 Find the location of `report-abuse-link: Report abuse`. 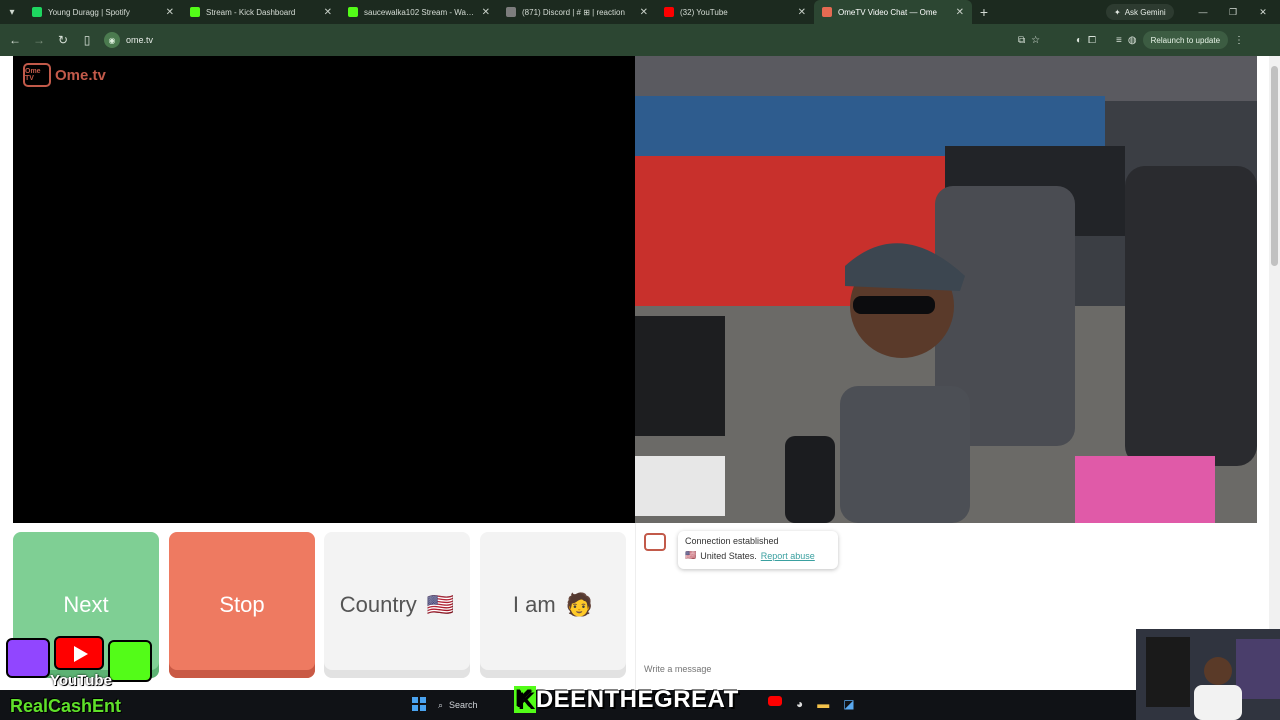

report-abuse-link: Report abuse is located at coordinates (788, 556).